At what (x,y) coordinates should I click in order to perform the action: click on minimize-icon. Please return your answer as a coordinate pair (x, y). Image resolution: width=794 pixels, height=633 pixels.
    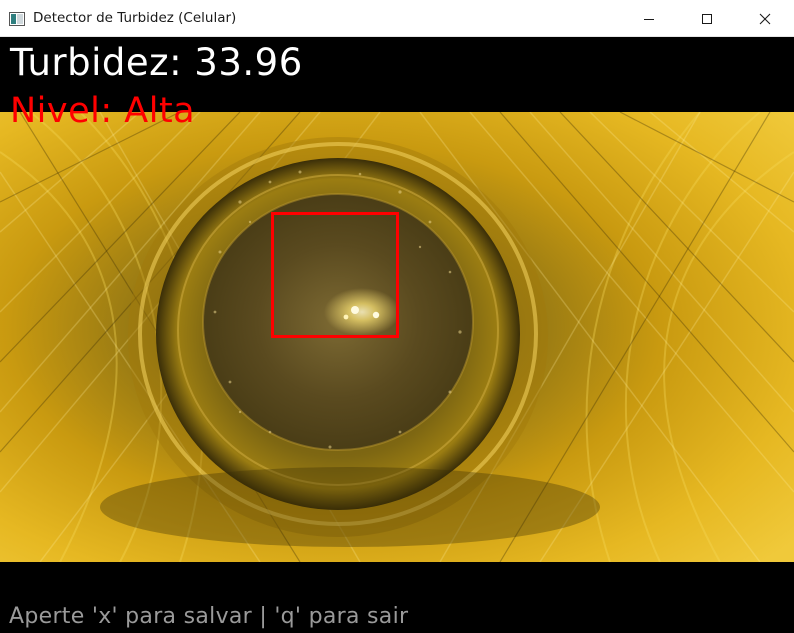
    Looking at the image, I should click on (649, 19).